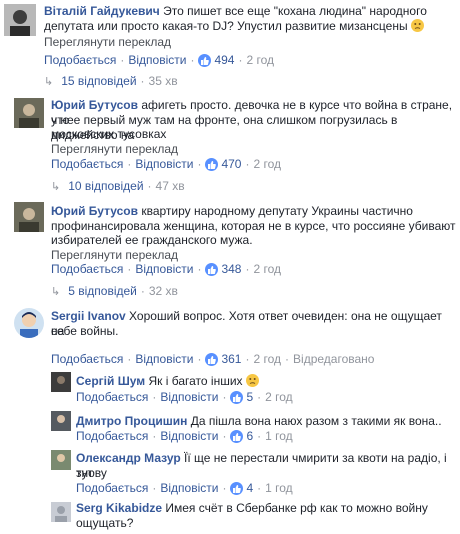 Image resolution: width=460 pixels, height=534 pixels. Describe the element at coordinates (91, 473) in the screenshot. I see `comment-text: знову` at that location.